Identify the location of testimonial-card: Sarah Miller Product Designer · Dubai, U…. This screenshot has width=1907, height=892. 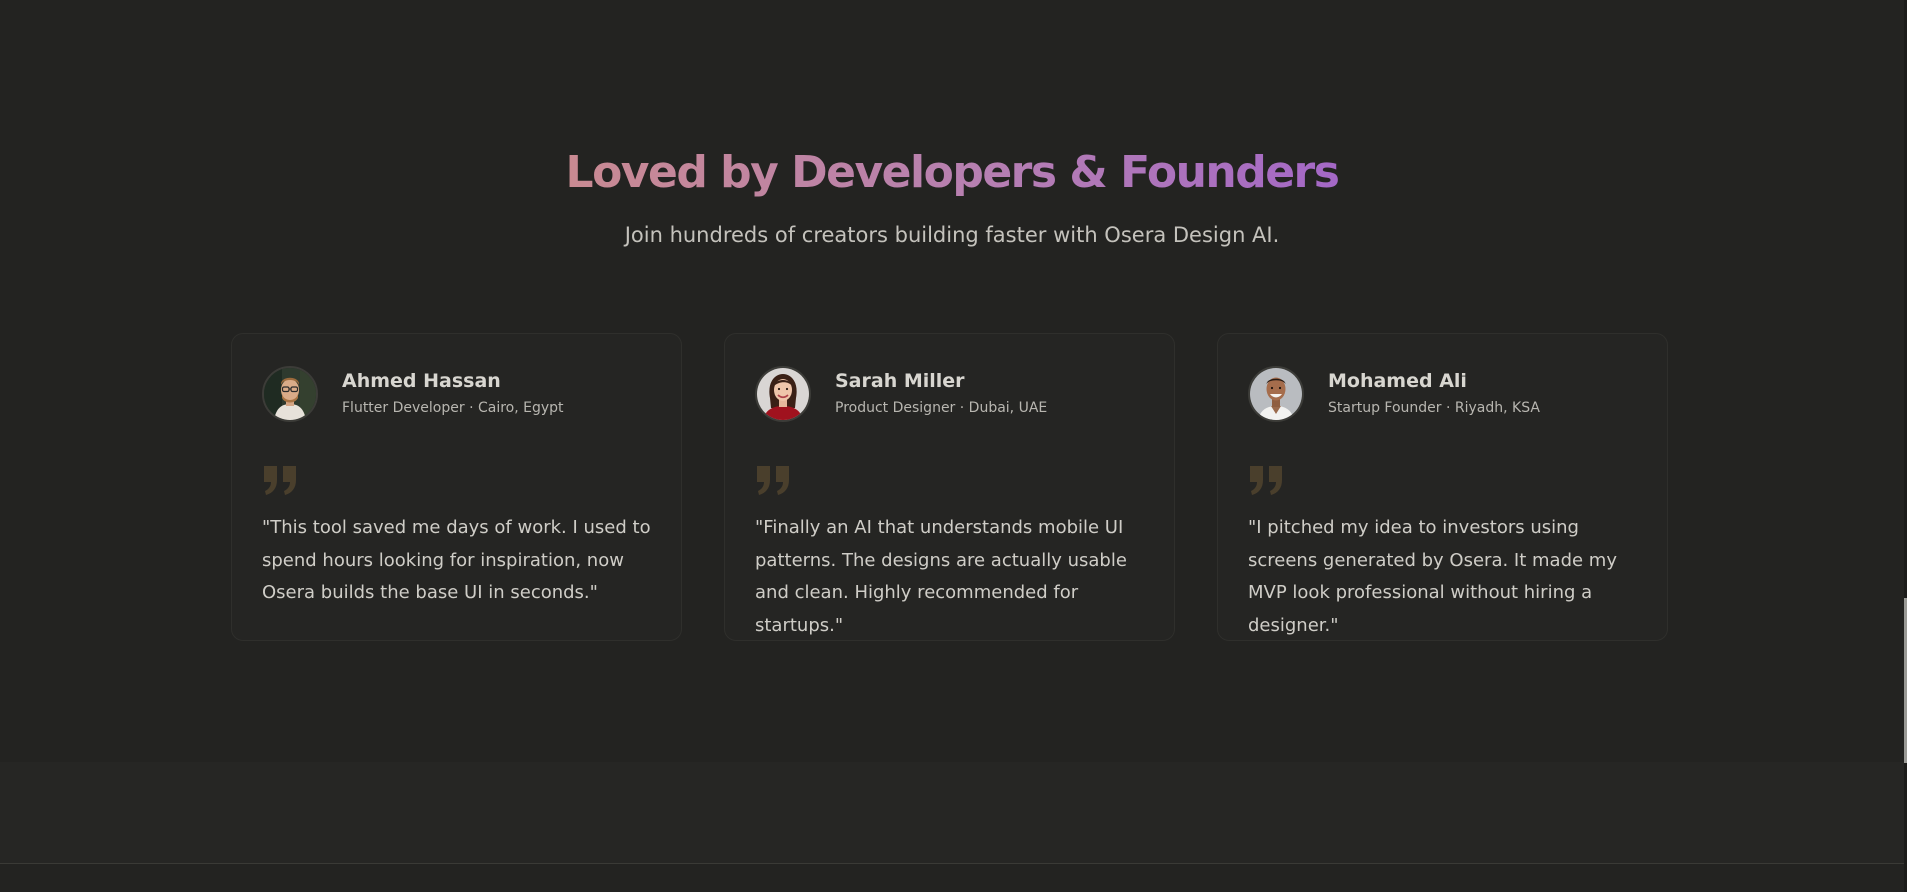
(949, 487).